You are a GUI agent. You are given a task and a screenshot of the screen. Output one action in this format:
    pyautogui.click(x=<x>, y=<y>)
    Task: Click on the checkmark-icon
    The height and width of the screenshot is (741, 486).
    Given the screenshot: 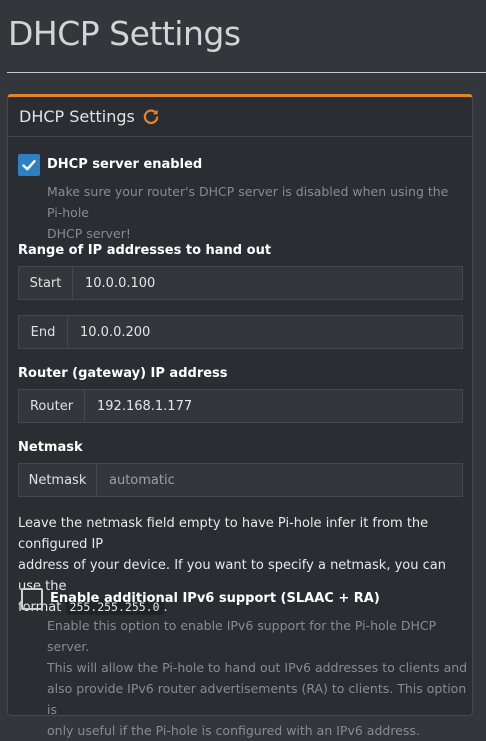 What is the action you would take?
    pyautogui.click(x=29, y=165)
    